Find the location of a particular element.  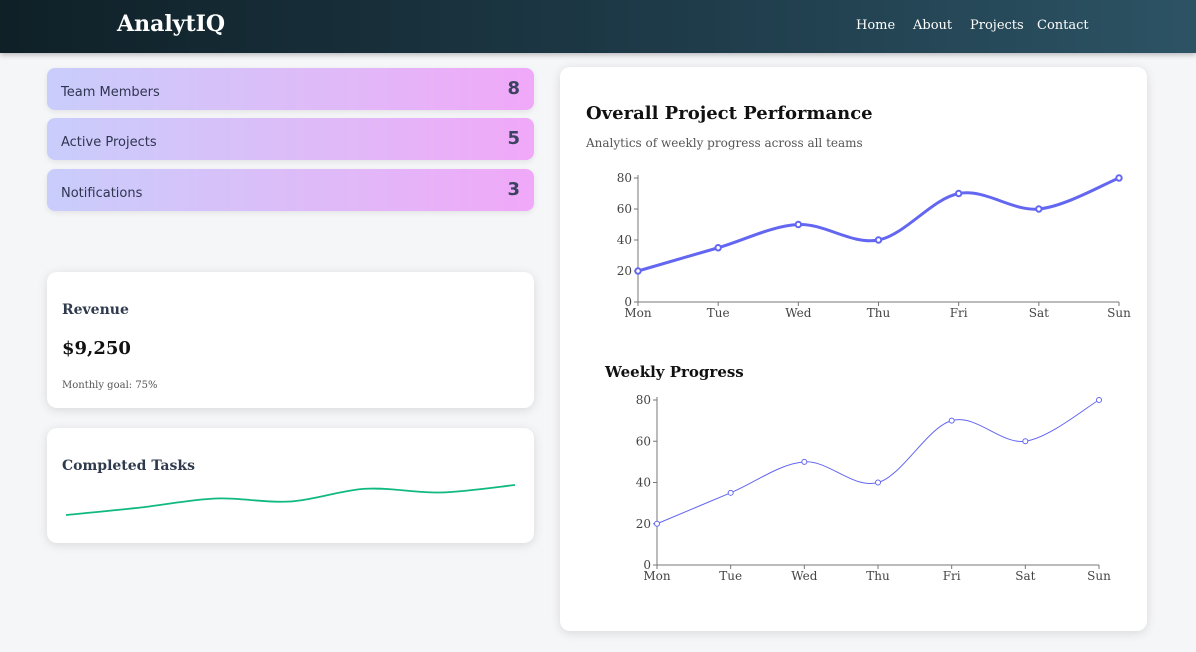

y-tick-label: 60 is located at coordinates (643, 441).